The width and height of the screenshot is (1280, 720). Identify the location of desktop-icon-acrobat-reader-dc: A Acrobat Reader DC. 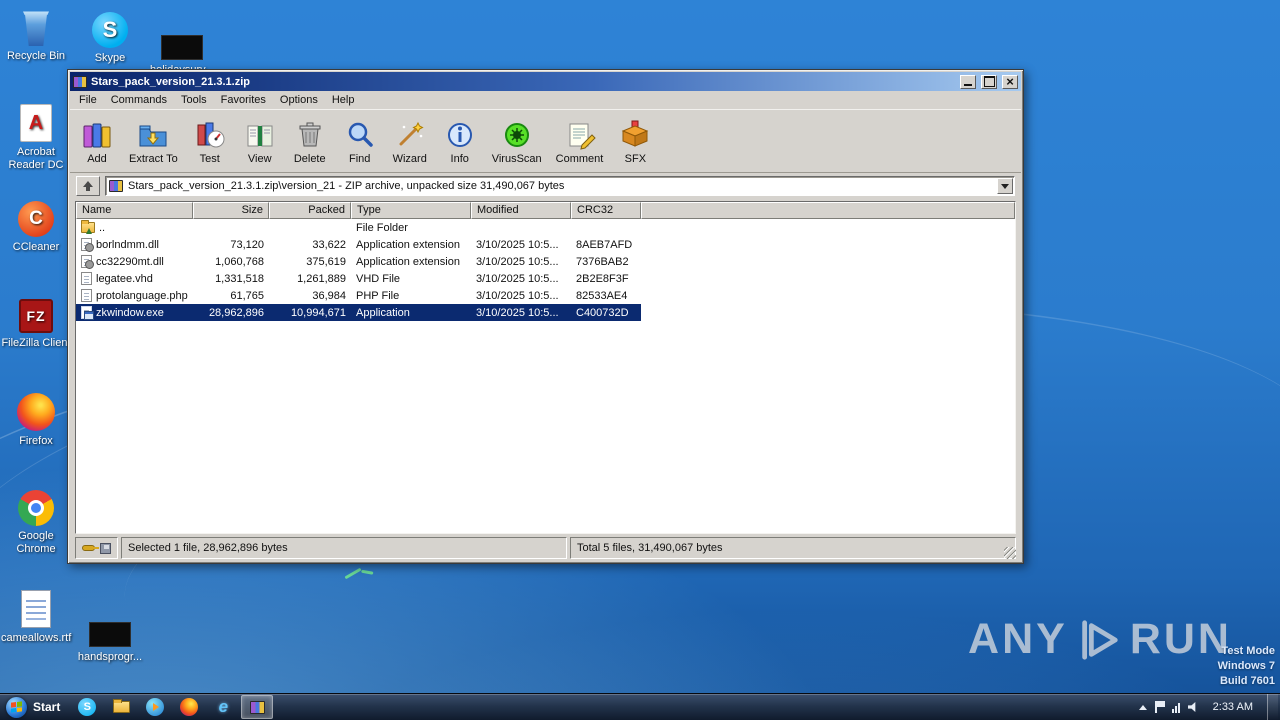
(36, 137).